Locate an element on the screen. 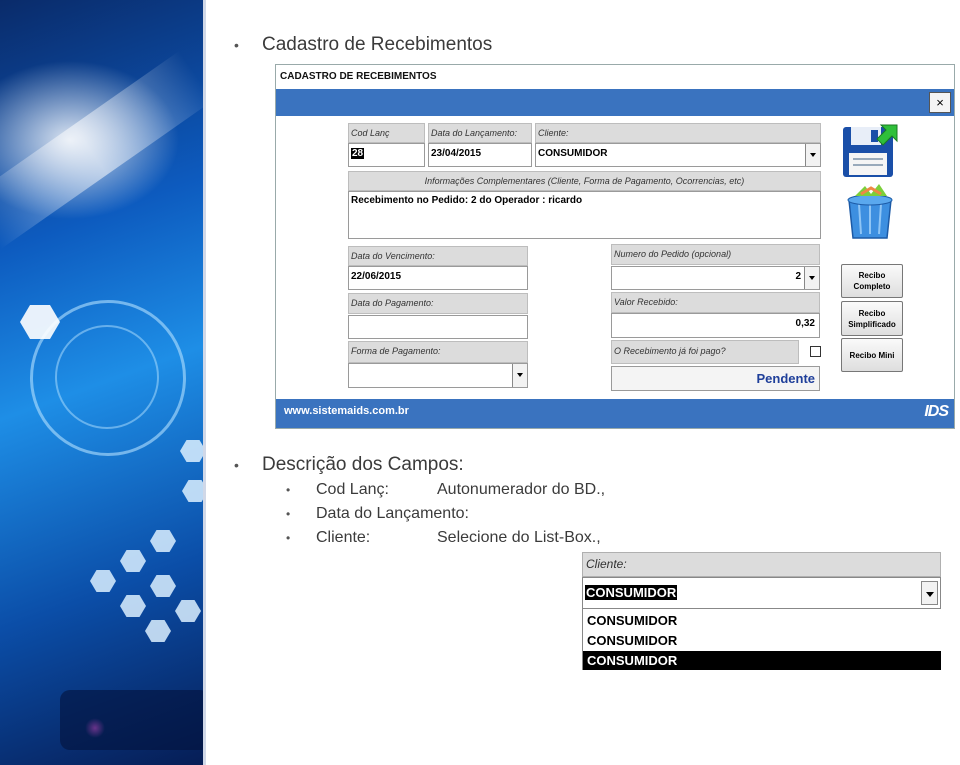 Image resolution: width=960 pixels, height=765 pixels. zoom-cliente-label: Cliente: is located at coordinates (761, 564).